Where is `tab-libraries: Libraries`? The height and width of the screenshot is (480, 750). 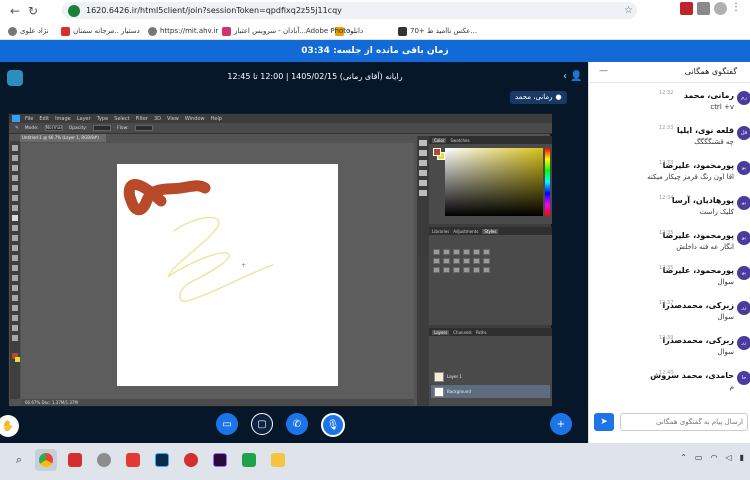 tab-libraries: Libraries is located at coordinates (440, 231).